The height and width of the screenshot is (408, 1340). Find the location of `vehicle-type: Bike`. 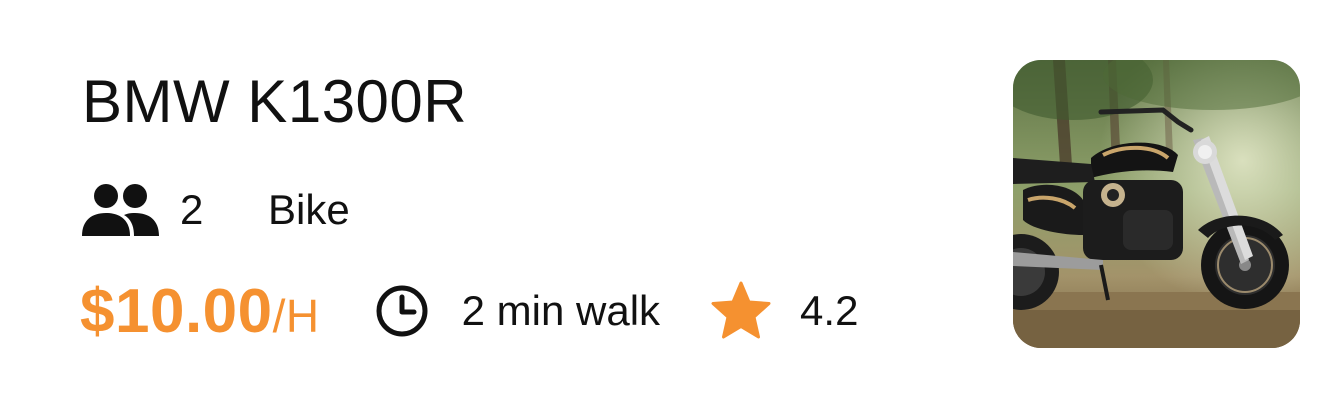

vehicle-type: Bike is located at coordinates (309, 209).